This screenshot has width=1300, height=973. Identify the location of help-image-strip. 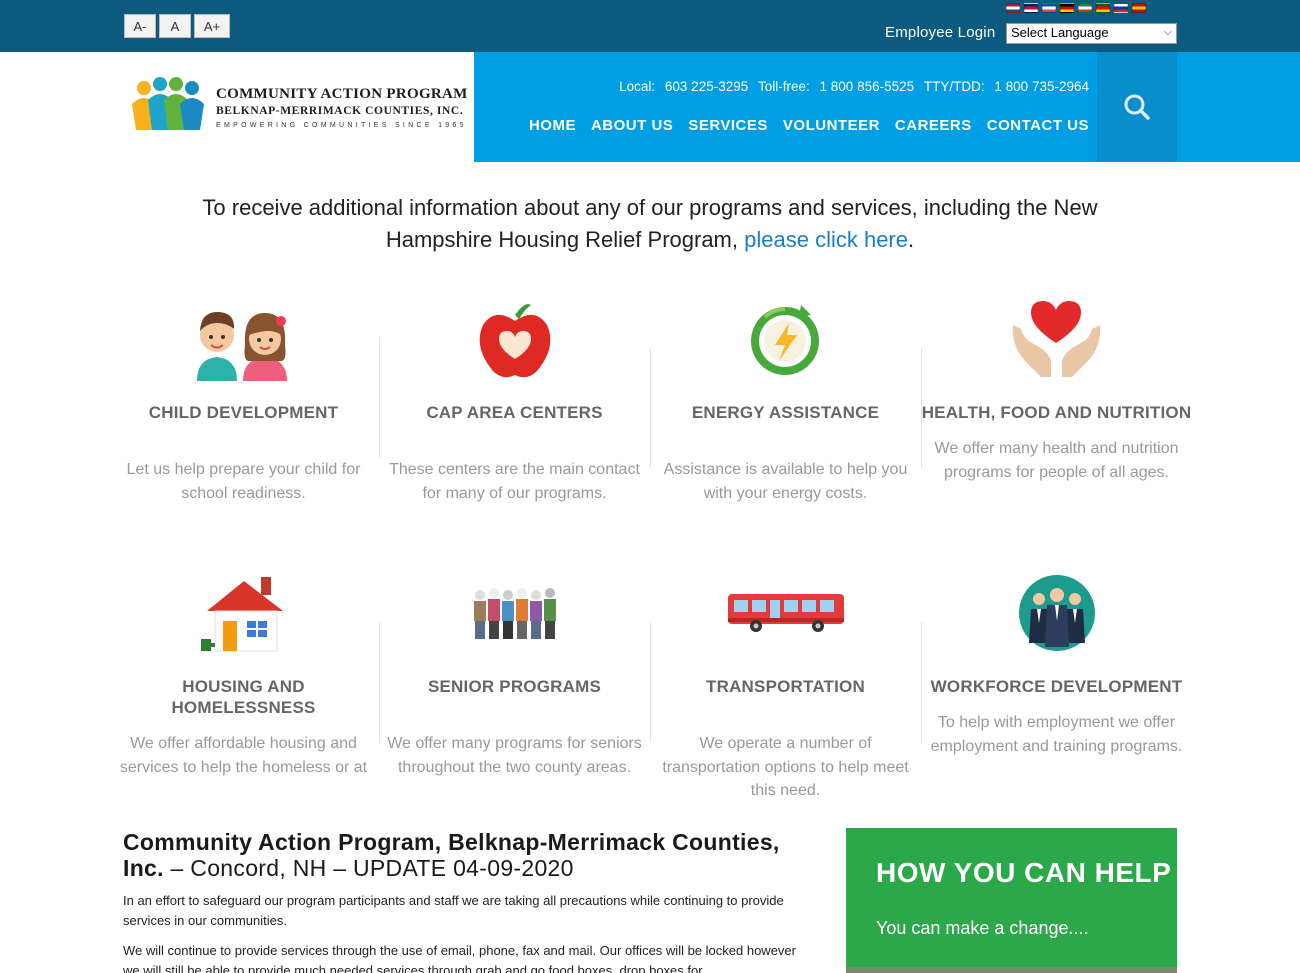
(1011, 970).